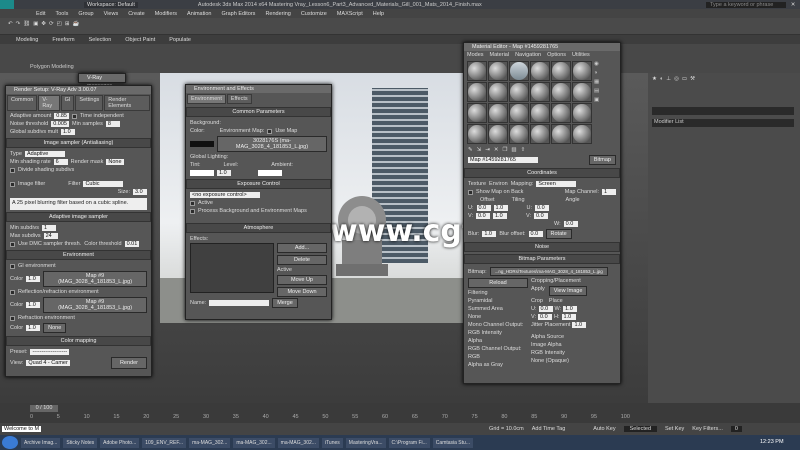 The height and width of the screenshot is (450, 800). What do you see at coordinates (609, 192) in the screenshot?
I see `map-channel-input: 1` at bounding box center [609, 192].